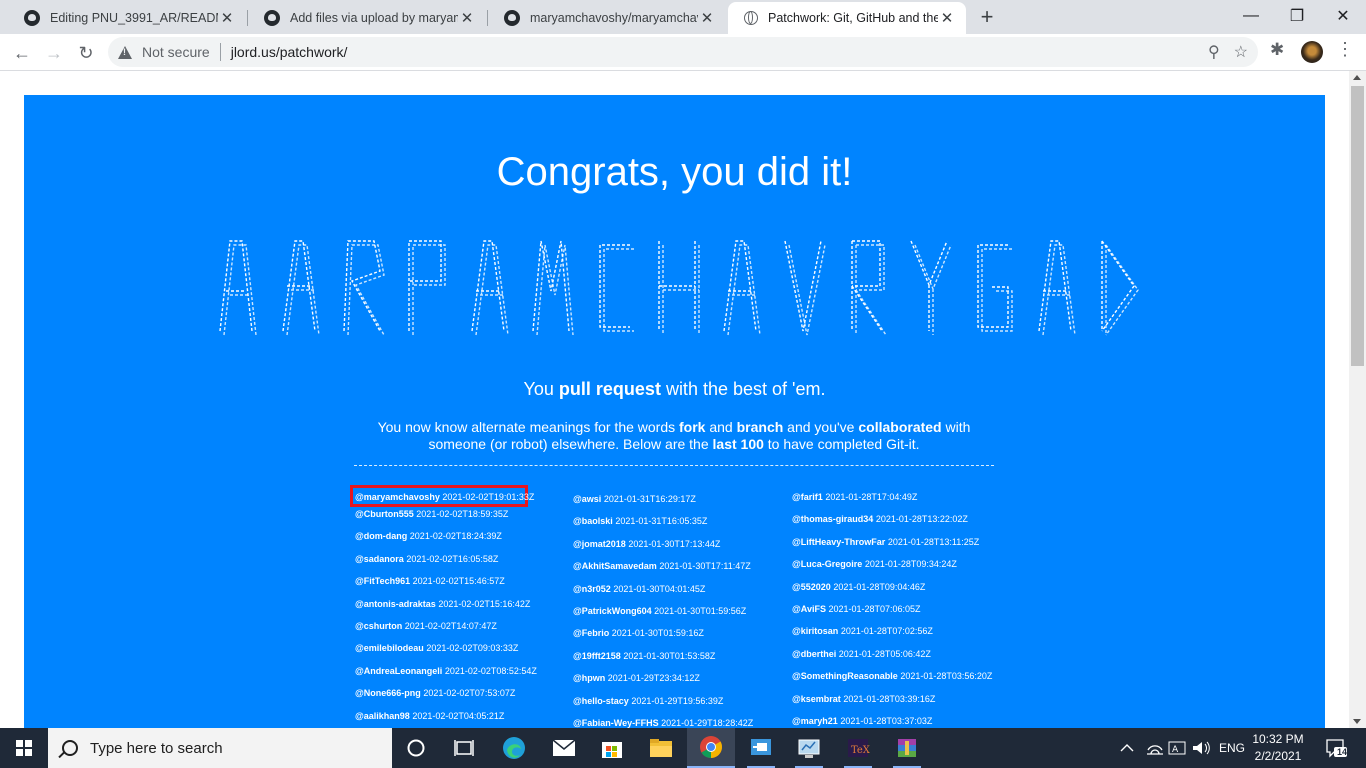 The height and width of the screenshot is (768, 1366). I want to click on store-icon, so click(612, 748).